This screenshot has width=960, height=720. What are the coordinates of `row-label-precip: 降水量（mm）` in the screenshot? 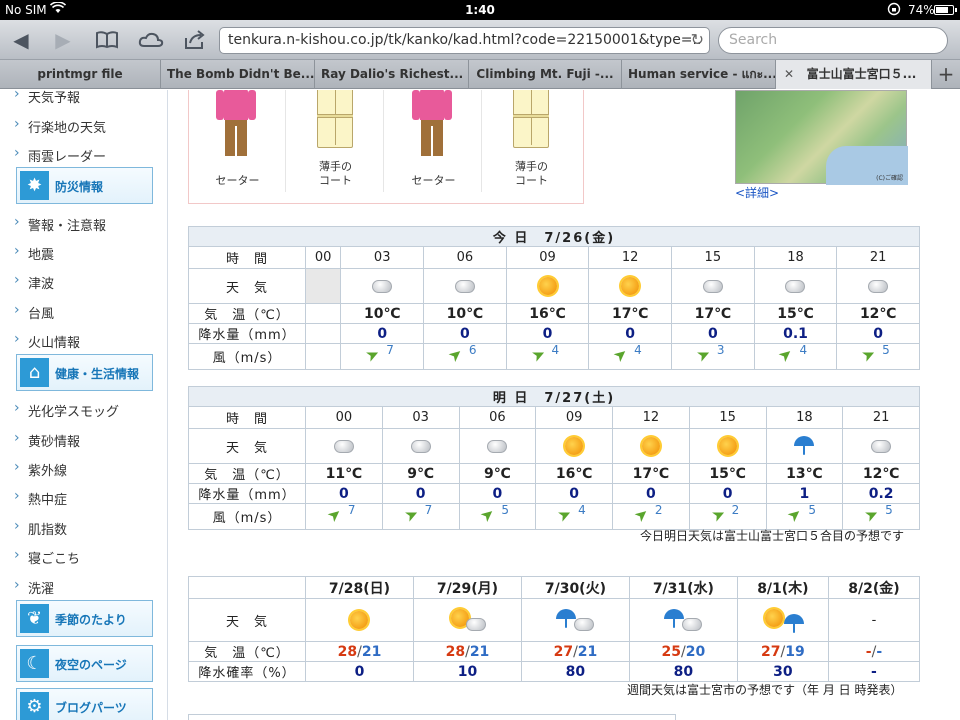 It's located at (247, 493).